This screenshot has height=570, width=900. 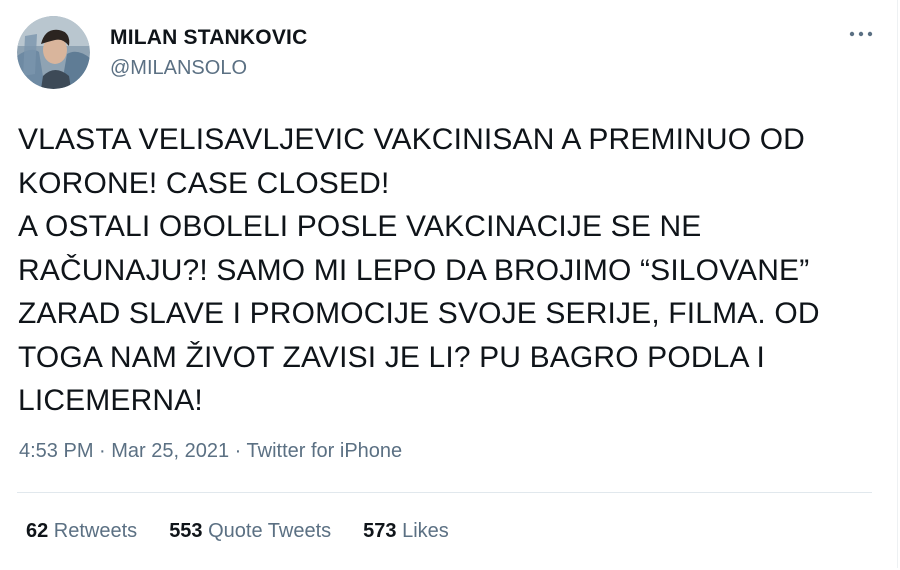 What do you see at coordinates (325, 451) in the screenshot?
I see `tweet-source: Twitter for iPhone` at bounding box center [325, 451].